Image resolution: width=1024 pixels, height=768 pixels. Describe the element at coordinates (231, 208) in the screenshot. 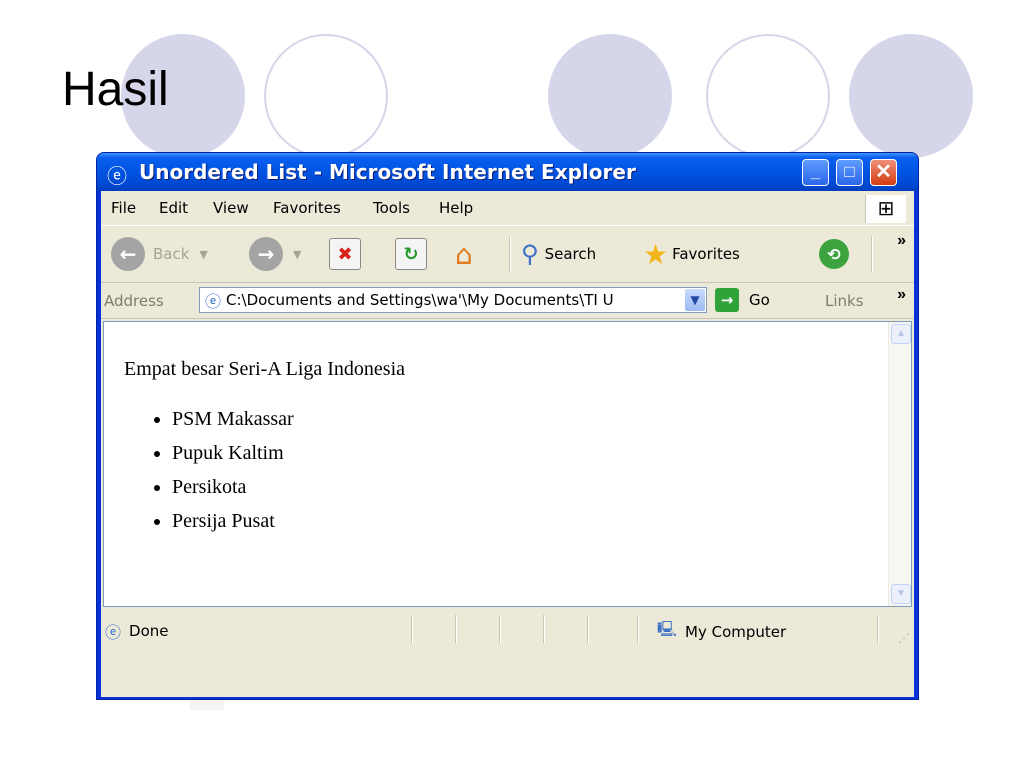

I see `menu-view: View` at that location.